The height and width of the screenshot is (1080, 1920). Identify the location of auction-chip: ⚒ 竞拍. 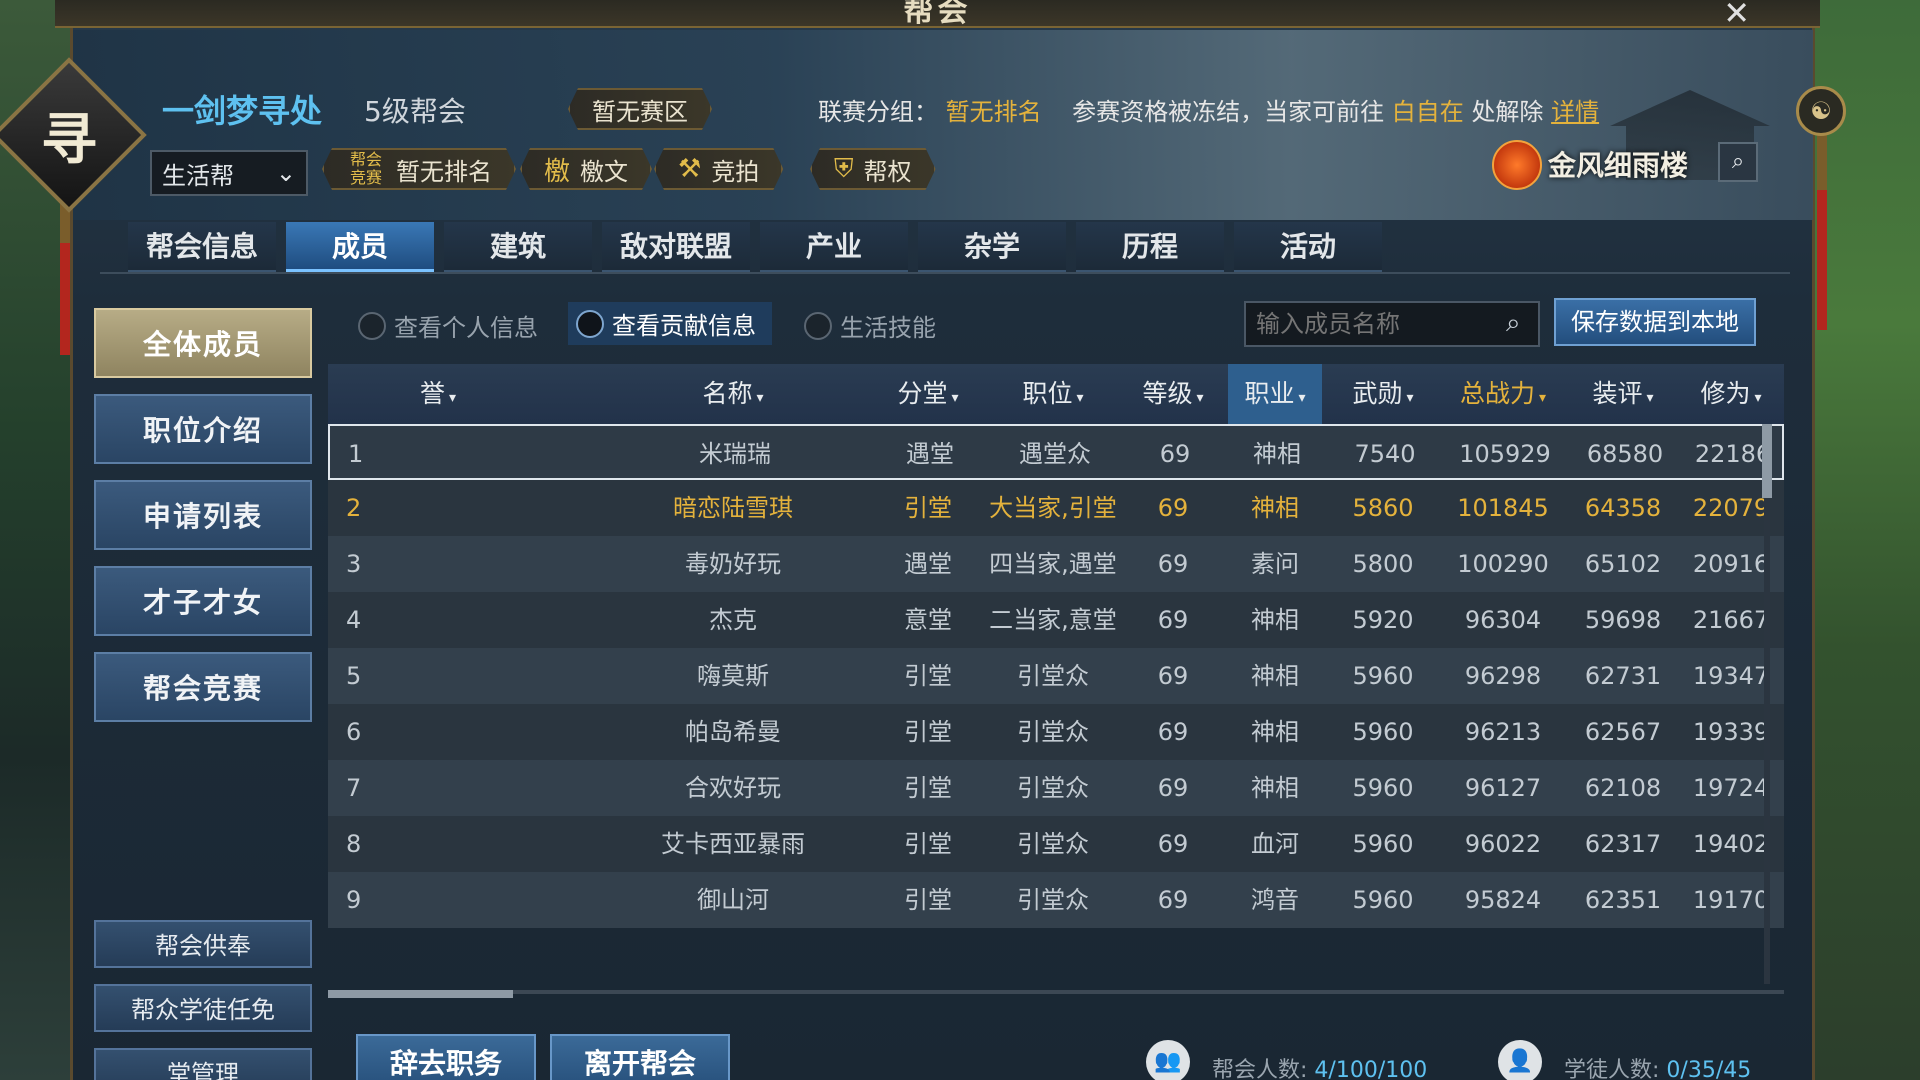
(718, 169).